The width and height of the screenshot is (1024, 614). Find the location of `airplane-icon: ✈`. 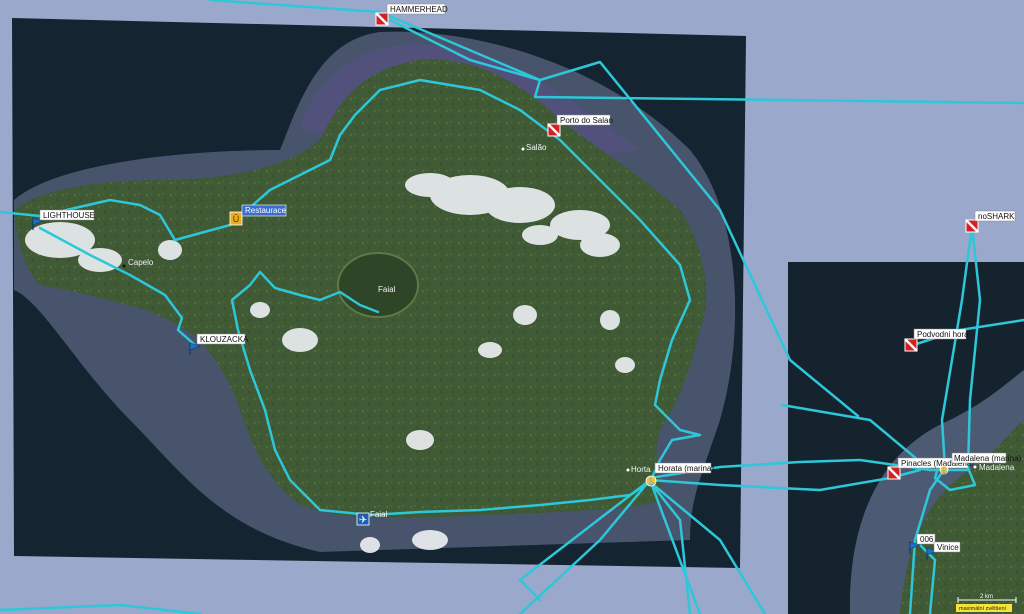

airplane-icon: ✈ is located at coordinates (363, 520).